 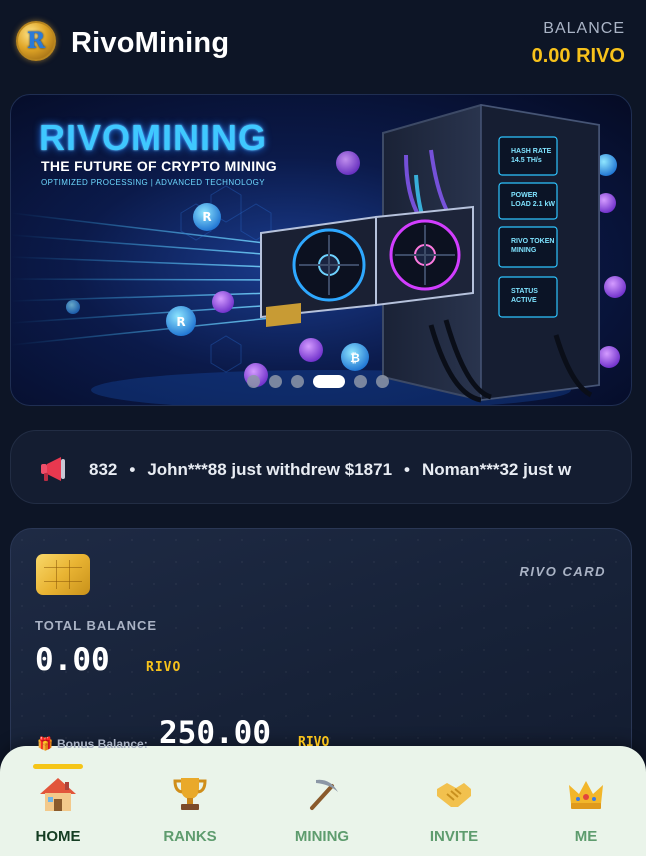 What do you see at coordinates (58, 836) in the screenshot?
I see `nav-label-home: HOME` at bounding box center [58, 836].